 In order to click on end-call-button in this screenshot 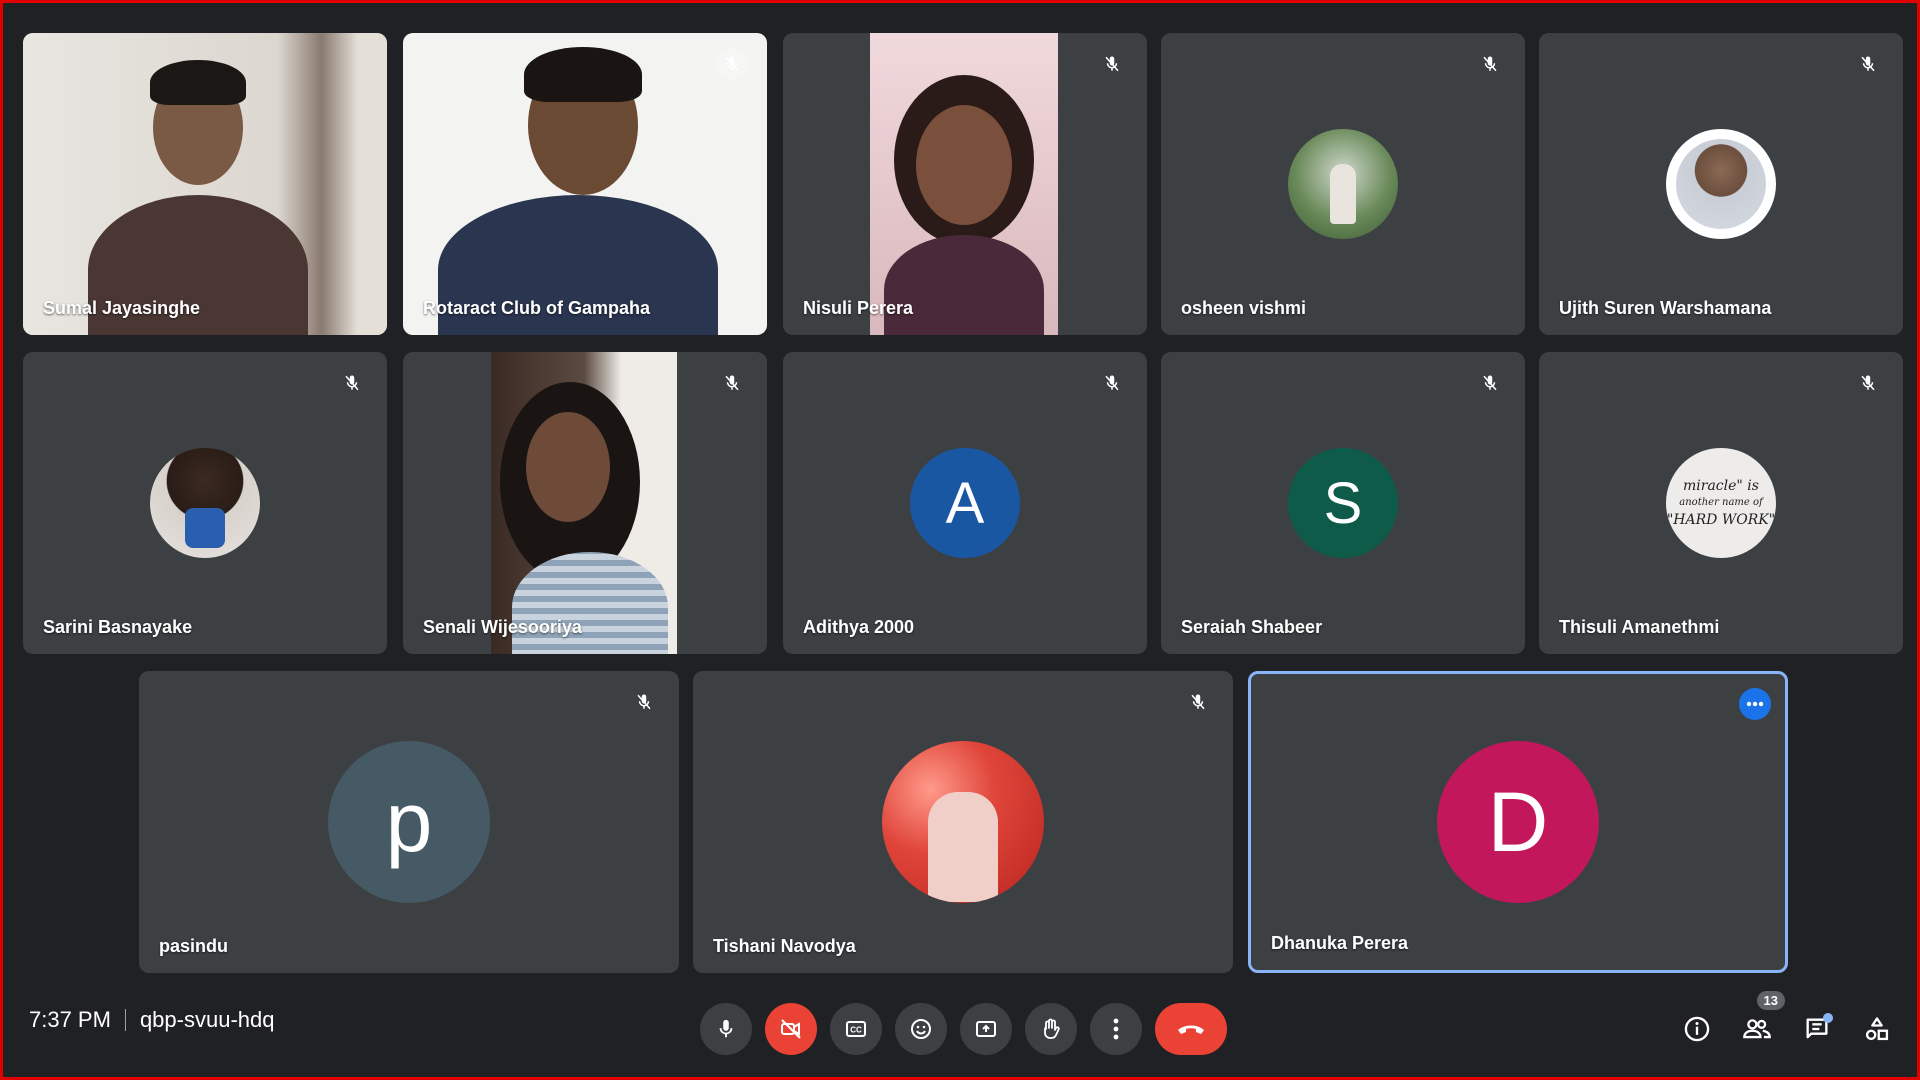, I will do `click(1191, 1029)`.